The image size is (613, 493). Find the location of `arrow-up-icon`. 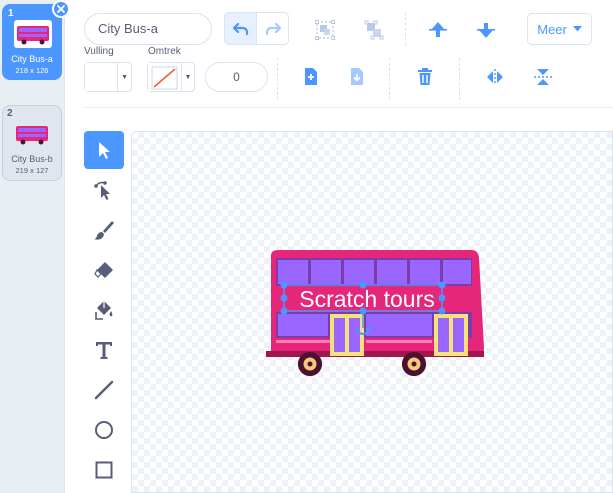

arrow-up-icon is located at coordinates (438, 29).